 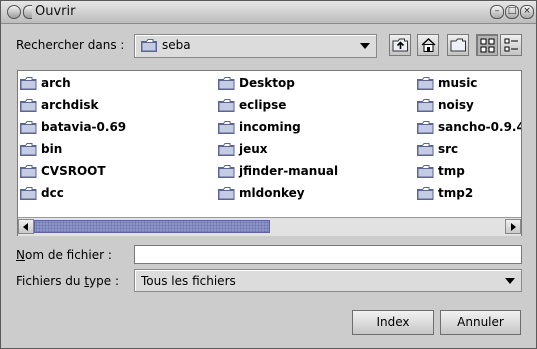 What do you see at coordinates (497, 12) in the screenshot?
I see `minimize-icon: –` at bounding box center [497, 12].